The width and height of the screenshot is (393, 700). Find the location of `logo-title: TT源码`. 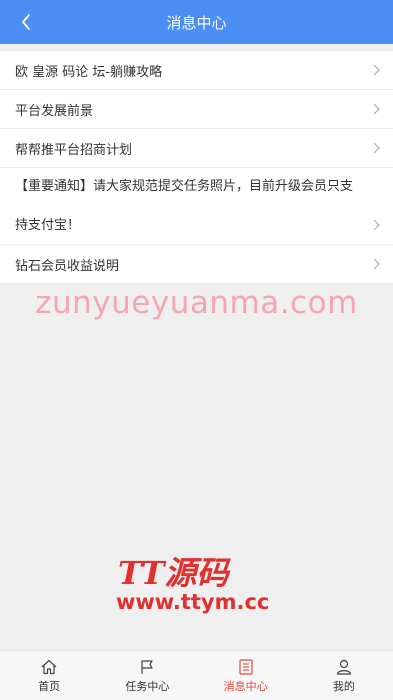

logo-title: TT源码 is located at coordinates (173, 573).